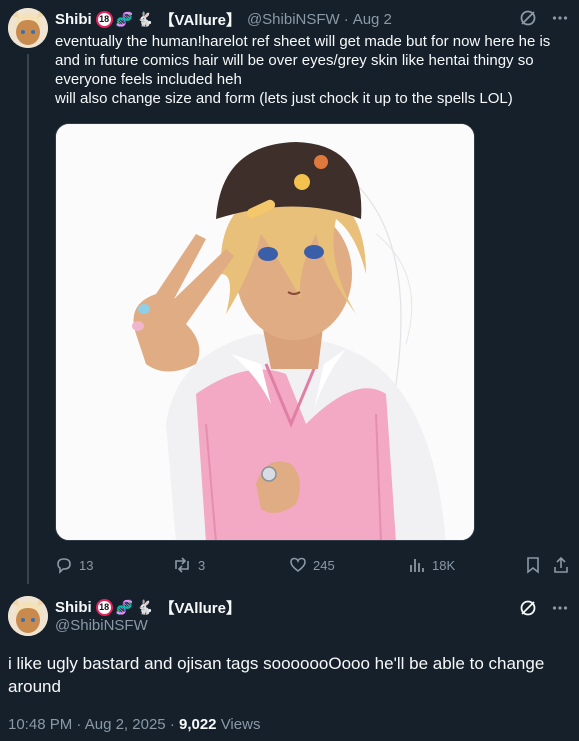 The width and height of the screenshot is (579, 741). What do you see at coordinates (202, 565) in the screenshot?
I see `retweet-count: 3` at bounding box center [202, 565].